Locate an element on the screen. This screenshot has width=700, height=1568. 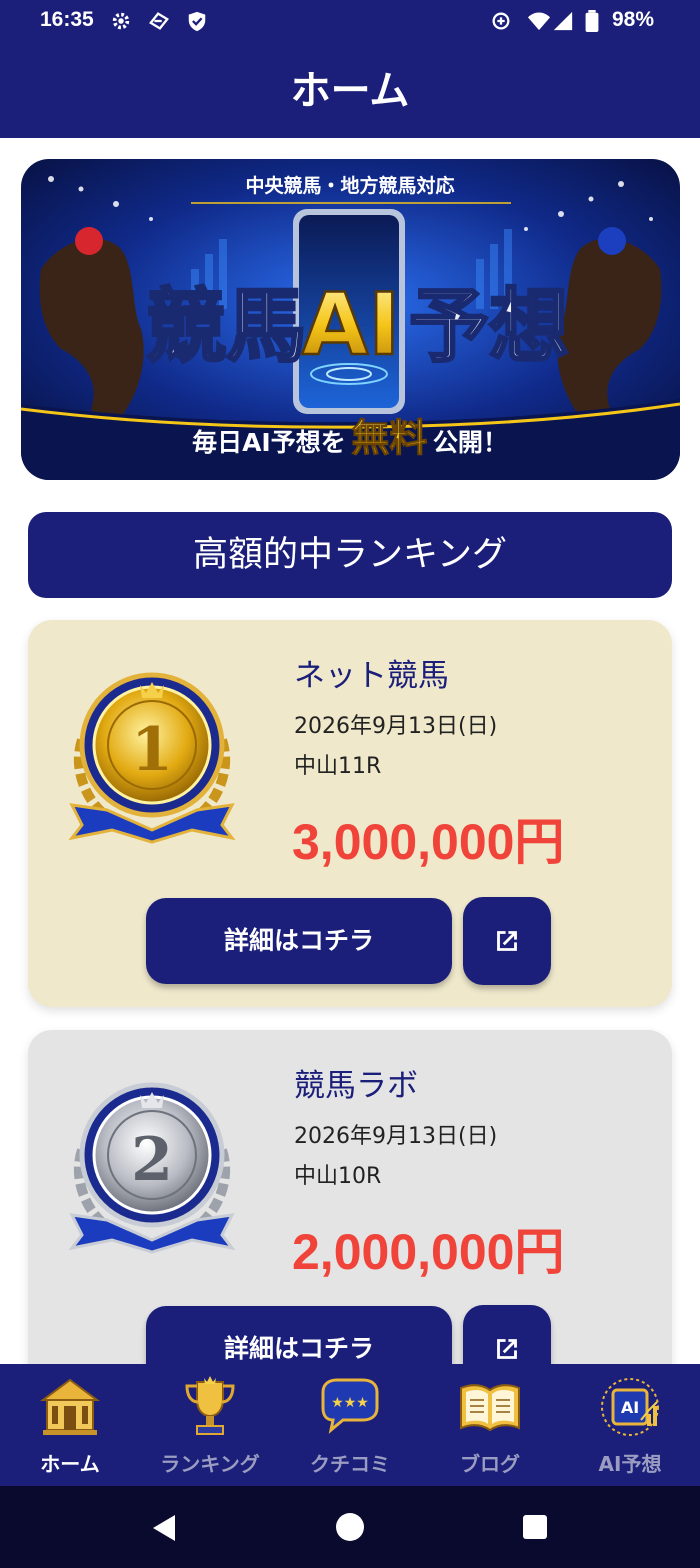
status-bar: 16:35 98% is located at coordinates (350, 22).